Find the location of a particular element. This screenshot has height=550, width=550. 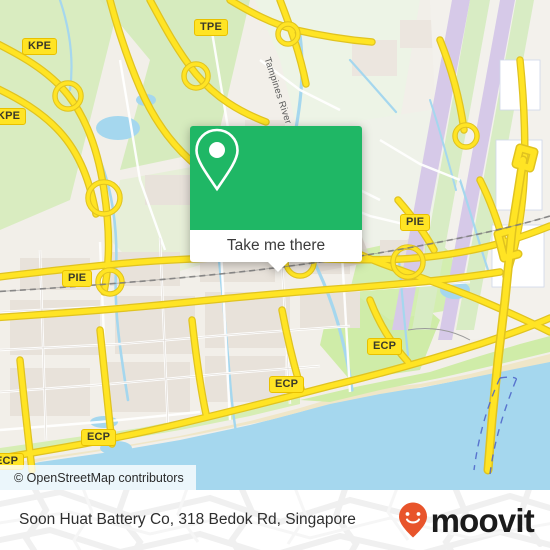

map-shield-kpe-1: KPE is located at coordinates (40, 46).